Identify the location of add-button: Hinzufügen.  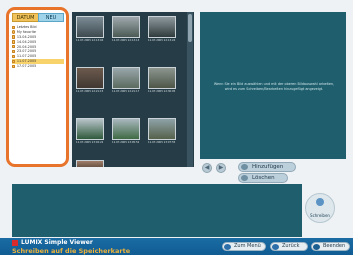
(267, 167).